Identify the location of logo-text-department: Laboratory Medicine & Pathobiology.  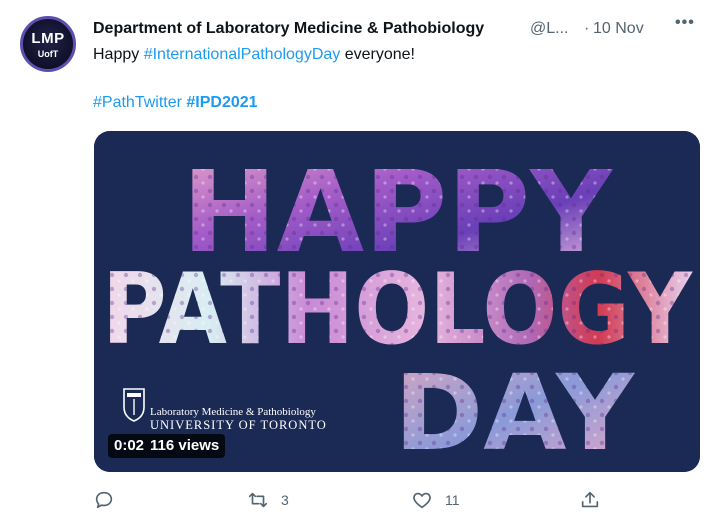
(233, 412).